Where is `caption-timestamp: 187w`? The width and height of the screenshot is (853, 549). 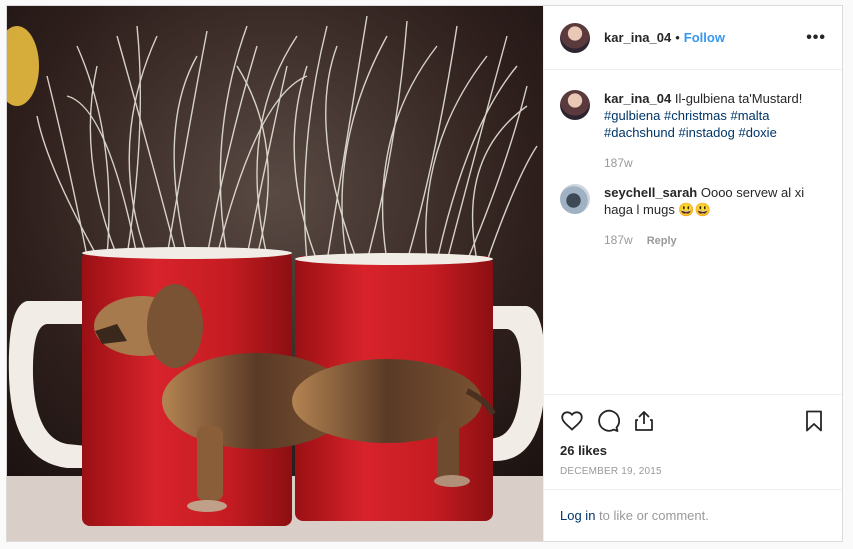 caption-timestamp: 187w is located at coordinates (618, 163).